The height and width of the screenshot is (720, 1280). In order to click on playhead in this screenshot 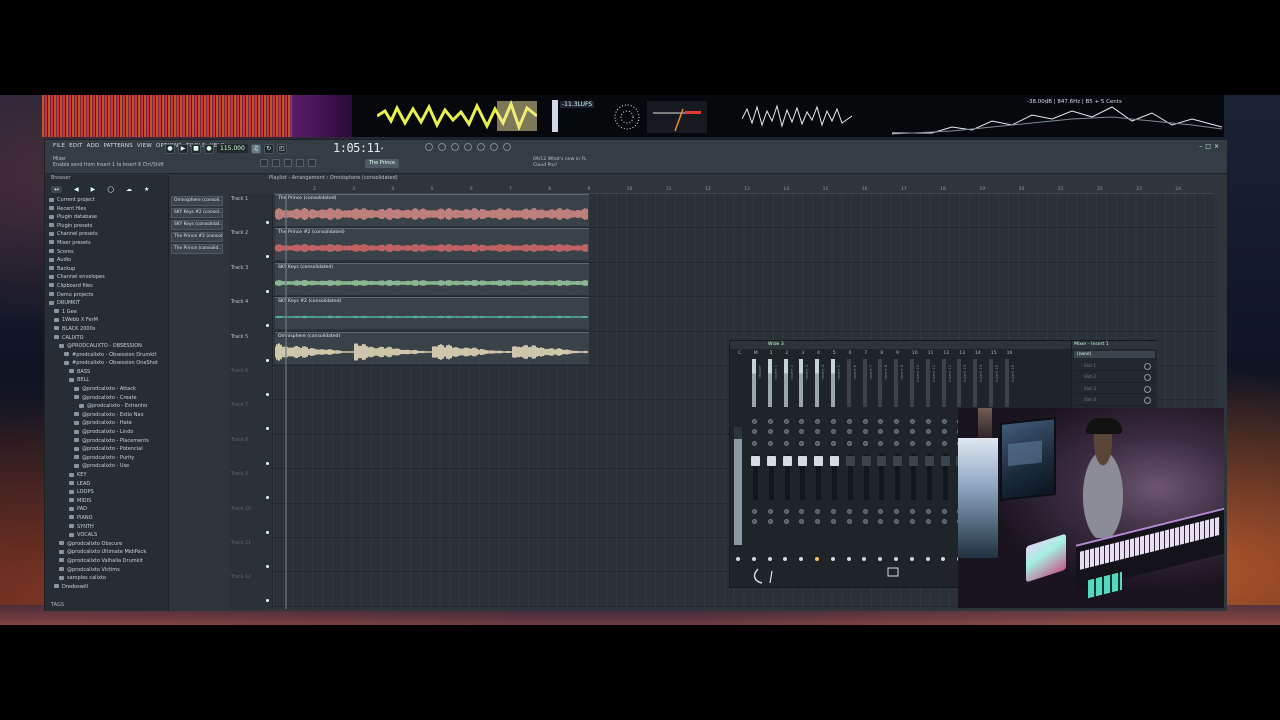, I will do `click(286, 401)`.